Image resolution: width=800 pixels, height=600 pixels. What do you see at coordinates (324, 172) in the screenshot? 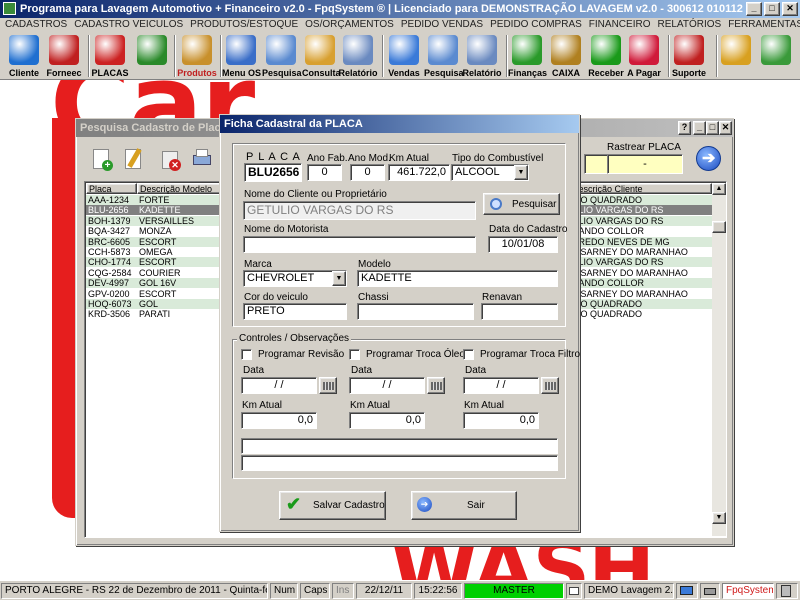
I see `ano-fab-field: 0` at bounding box center [324, 172].